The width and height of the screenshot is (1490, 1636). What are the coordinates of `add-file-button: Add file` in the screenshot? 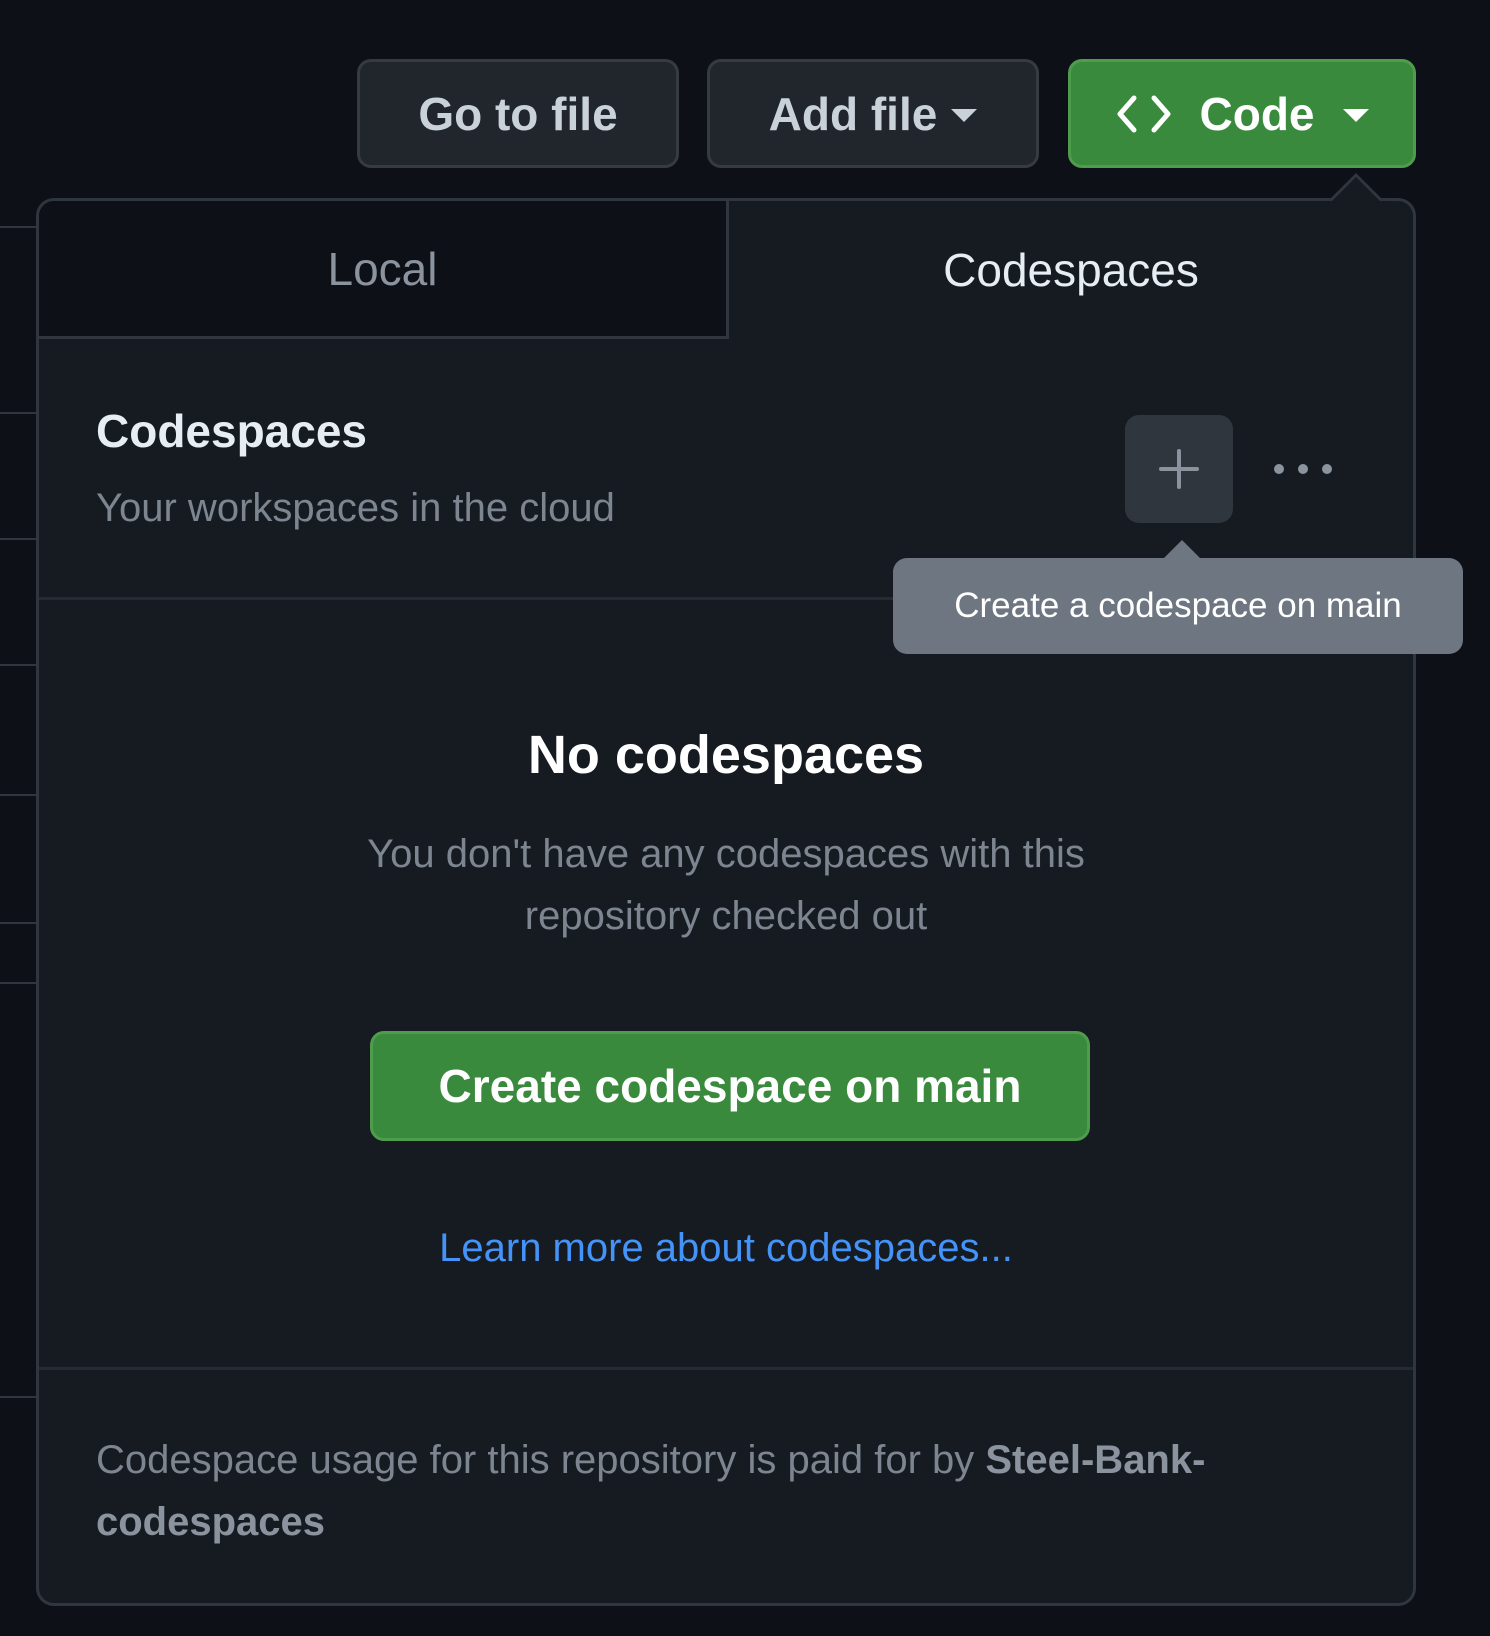 It's located at (873, 113).